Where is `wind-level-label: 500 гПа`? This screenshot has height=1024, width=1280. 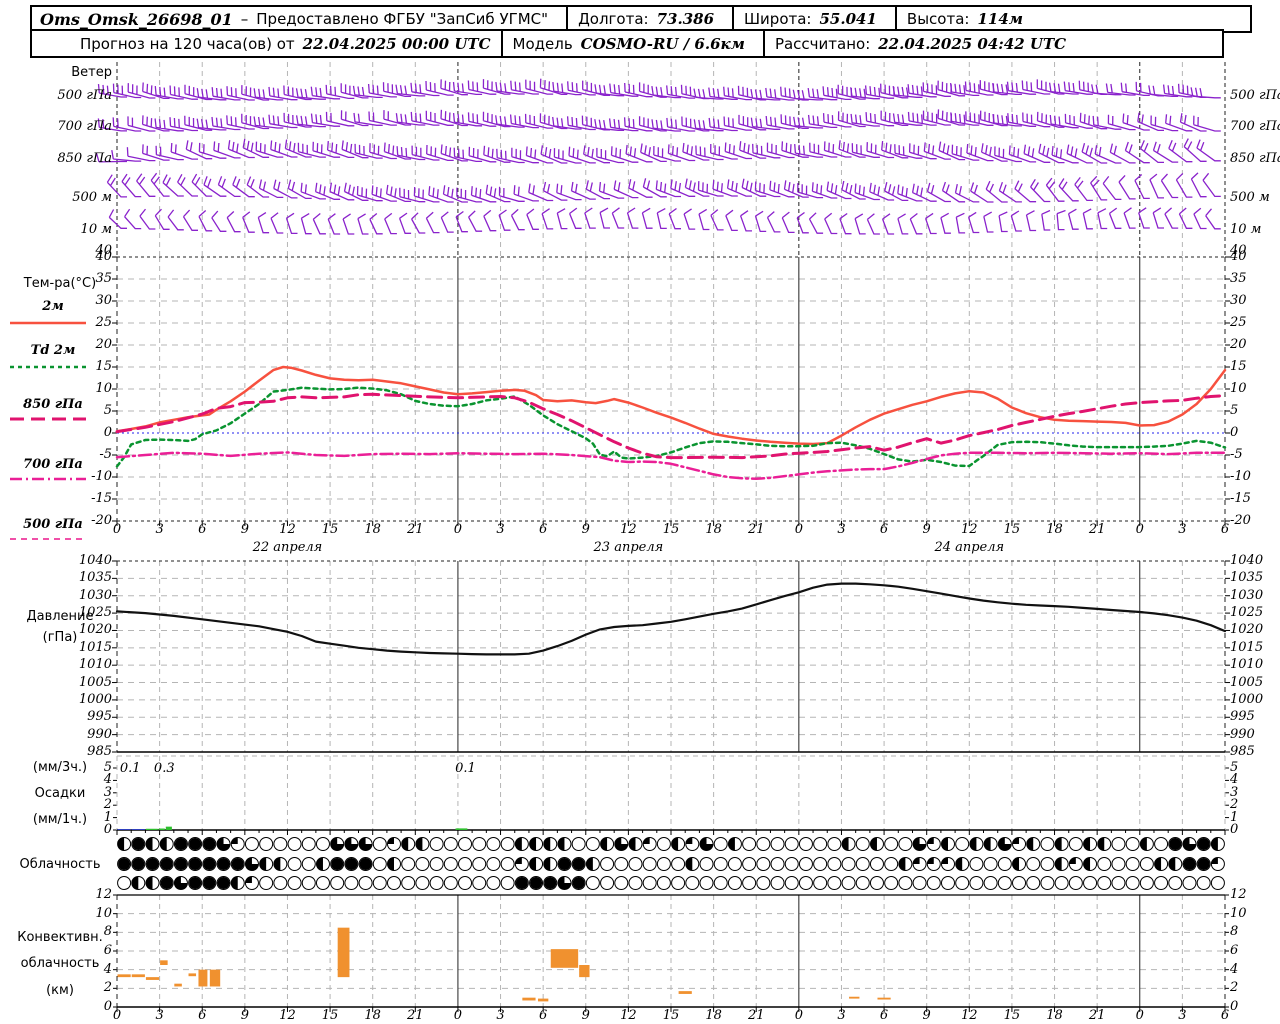
wind-level-label: 500 гПа is located at coordinates (1255, 95).